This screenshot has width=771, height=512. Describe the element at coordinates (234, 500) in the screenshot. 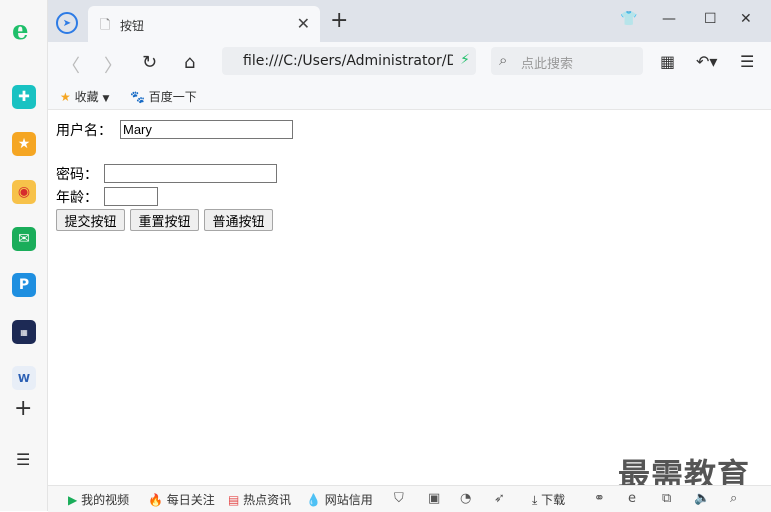

I see `news-icon: ▤` at that location.